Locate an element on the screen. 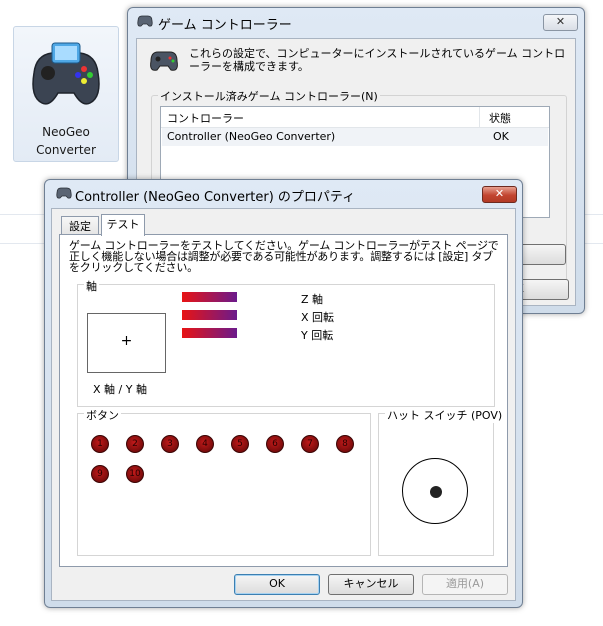 Image resolution: width=603 pixels, height=626 pixels. z-axis-bar is located at coordinates (209, 297).